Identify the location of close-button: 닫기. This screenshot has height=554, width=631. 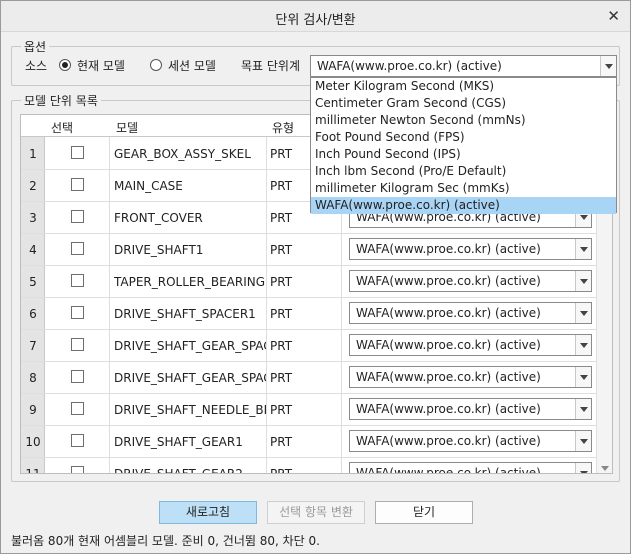
(424, 512).